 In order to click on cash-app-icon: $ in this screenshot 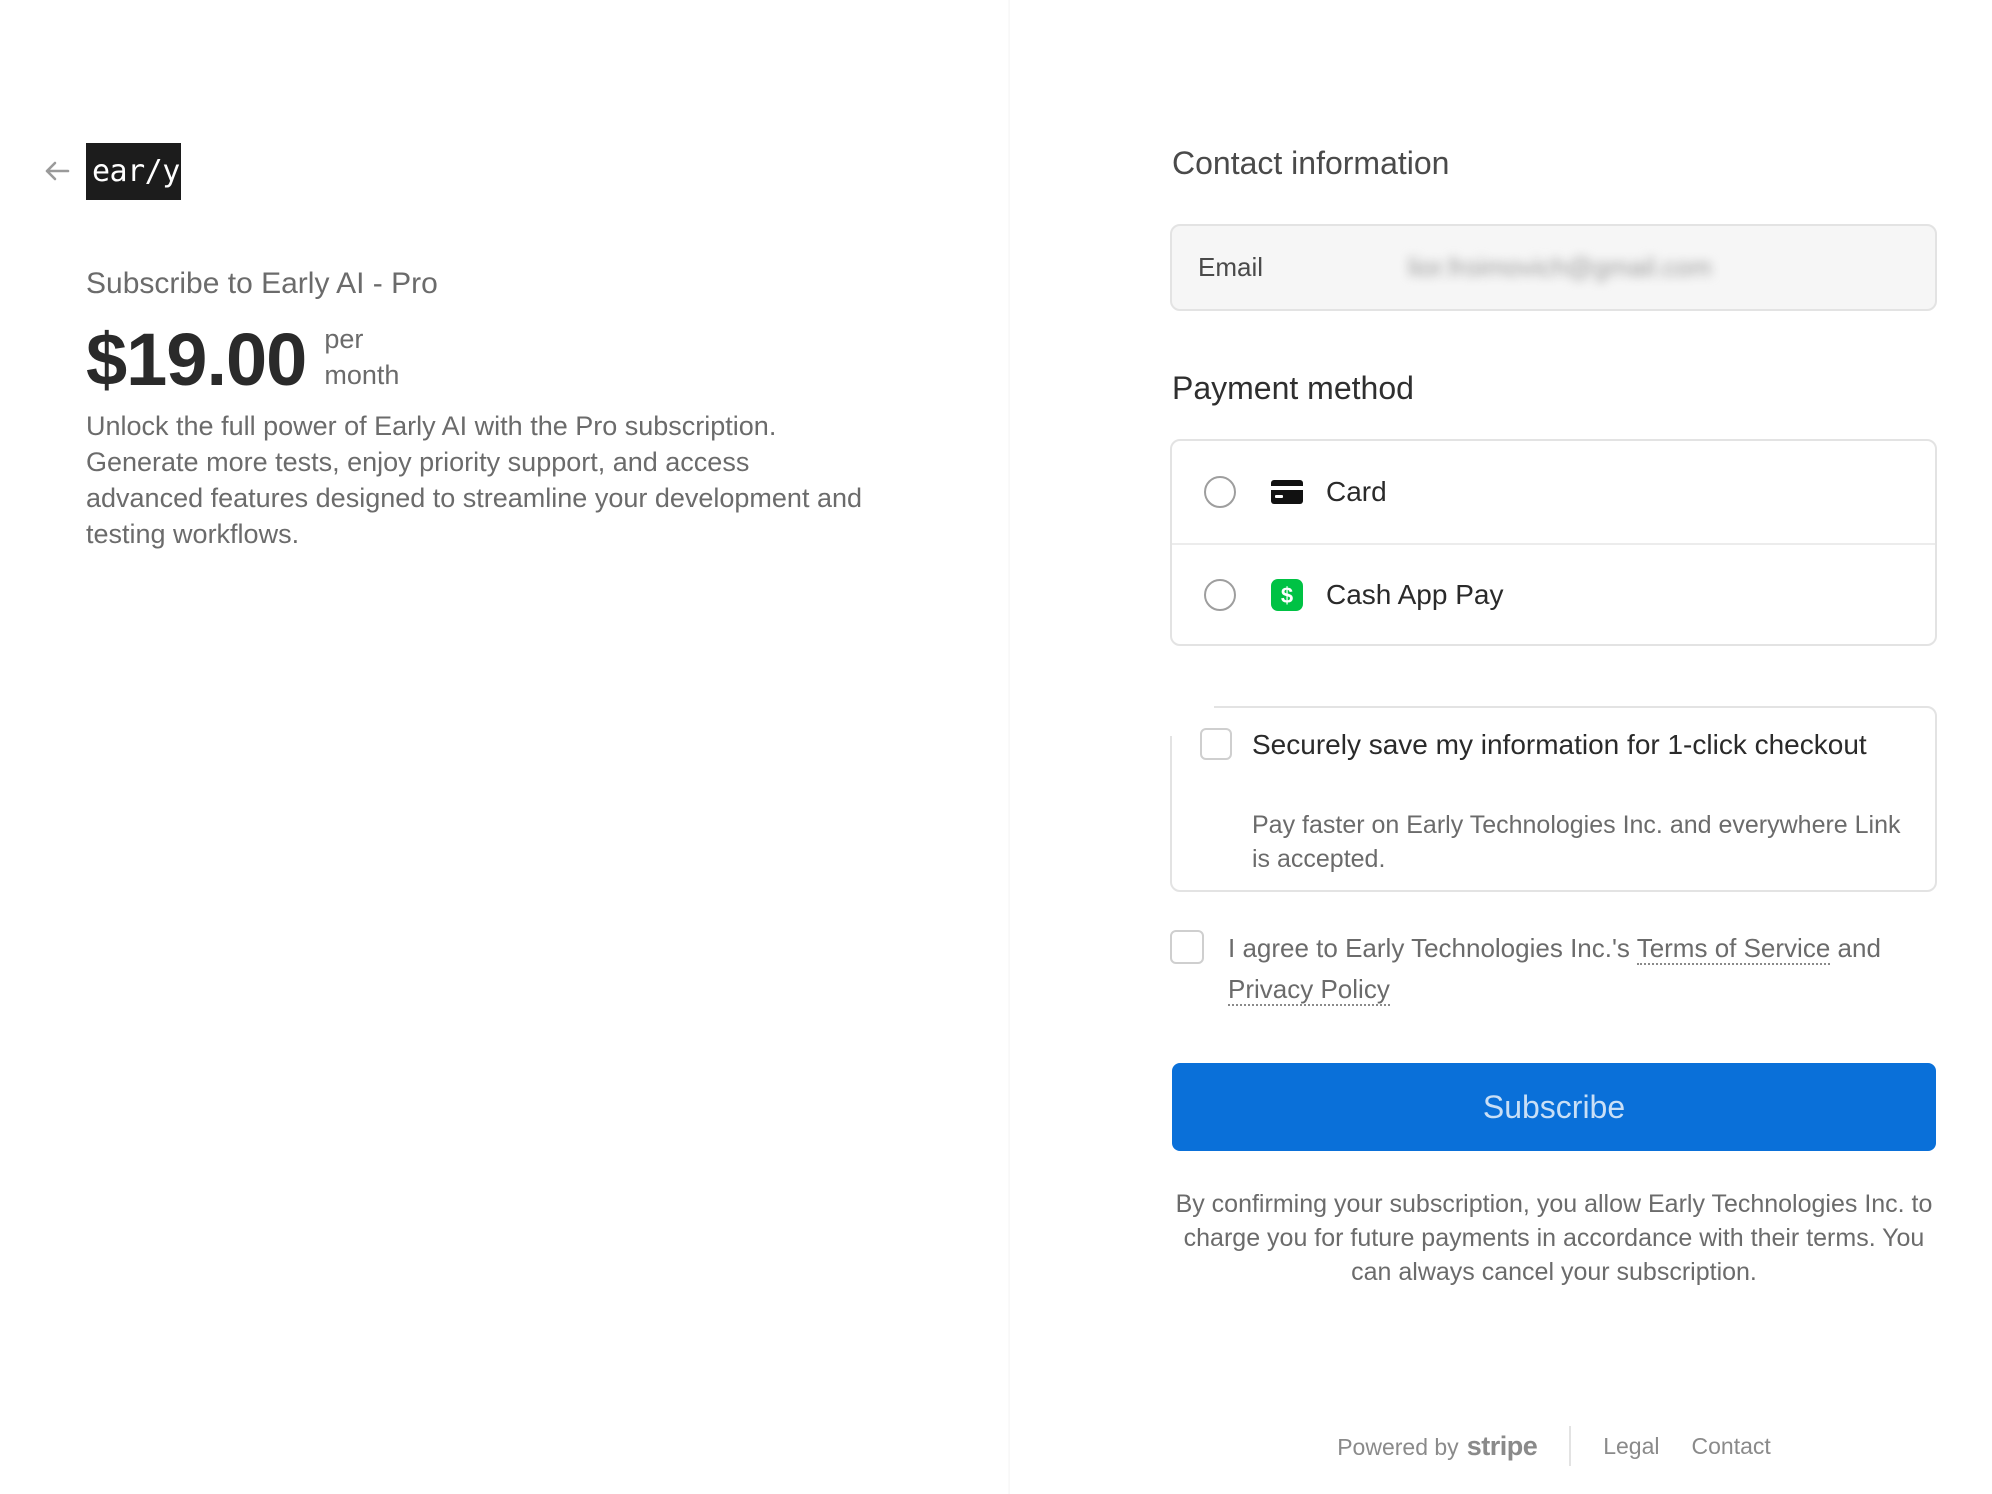, I will do `click(1287, 595)`.